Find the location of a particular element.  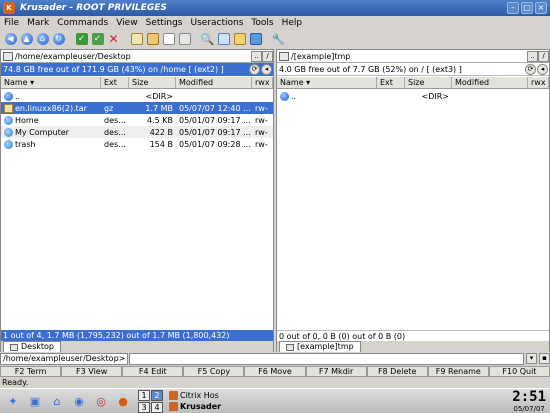

config-icon: 🔧 is located at coordinates (278, 39).